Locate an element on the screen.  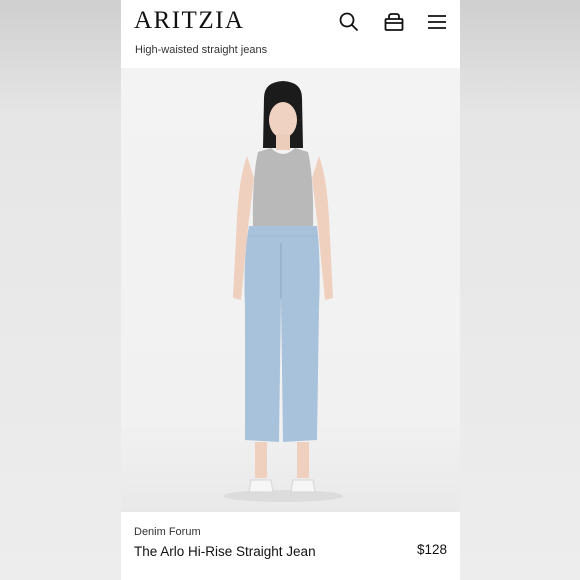
page-subtitle: High-waisted straight jeans is located at coordinates (201, 50).